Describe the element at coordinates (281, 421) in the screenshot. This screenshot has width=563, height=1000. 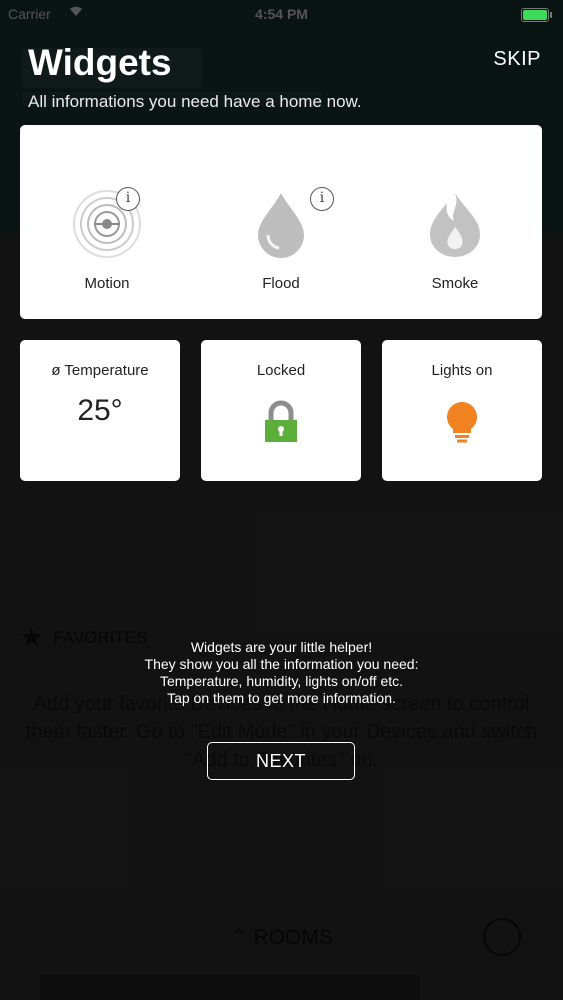
I see `padlock-icon` at that location.